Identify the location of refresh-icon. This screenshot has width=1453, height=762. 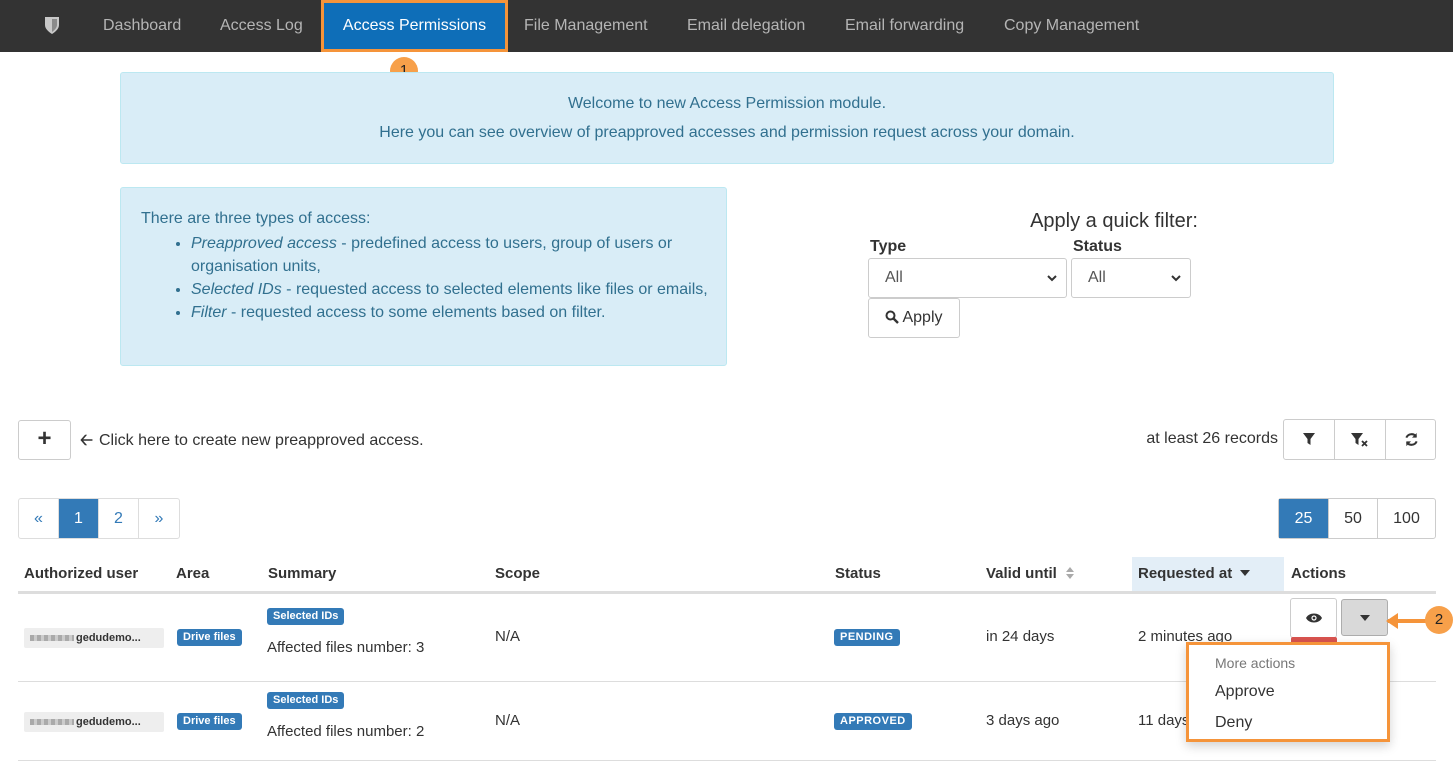
(1411, 439).